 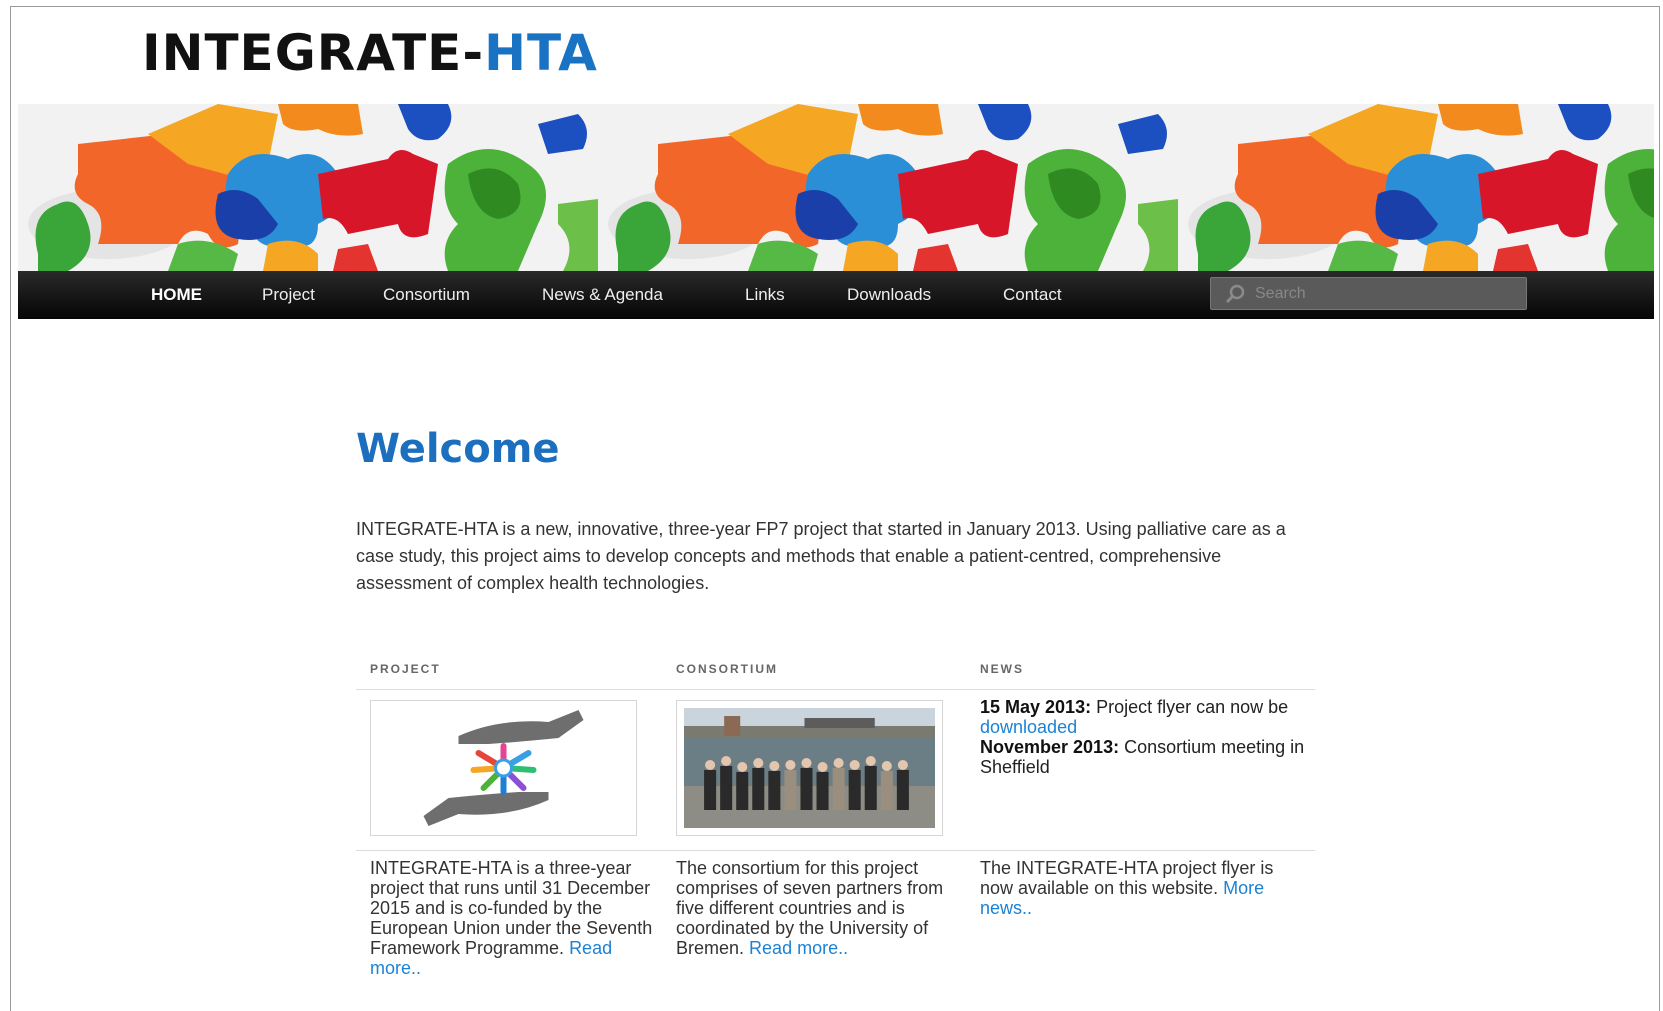 I want to click on consortium-read-more-link: Read more.., so click(x=798, y=948).